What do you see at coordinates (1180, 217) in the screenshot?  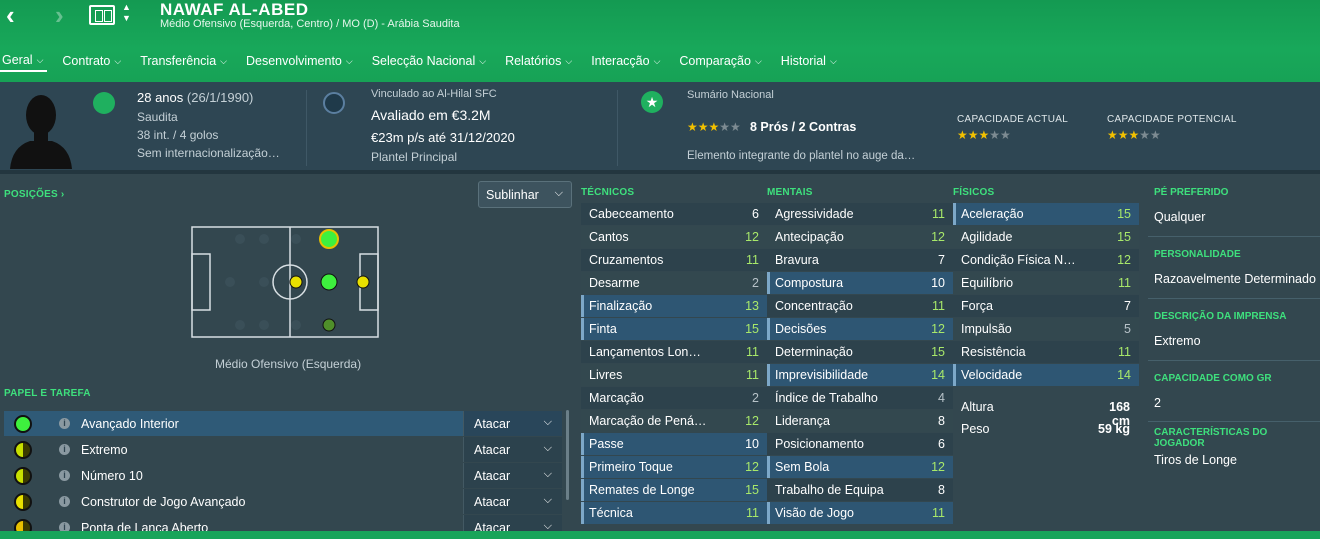 I see `preferred-foot-value: Qualquer` at bounding box center [1180, 217].